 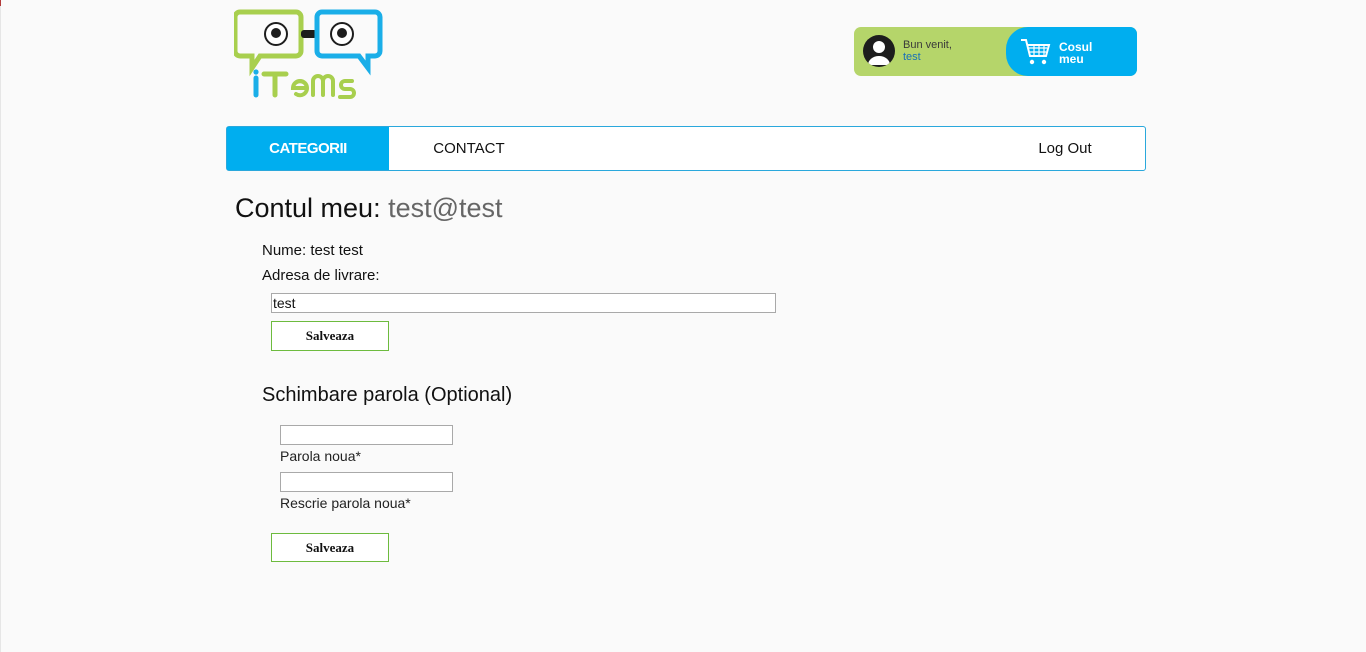 I want to click on main-navbar: CATEGORII CONTACT Log Out, so click(x=686, y=148).